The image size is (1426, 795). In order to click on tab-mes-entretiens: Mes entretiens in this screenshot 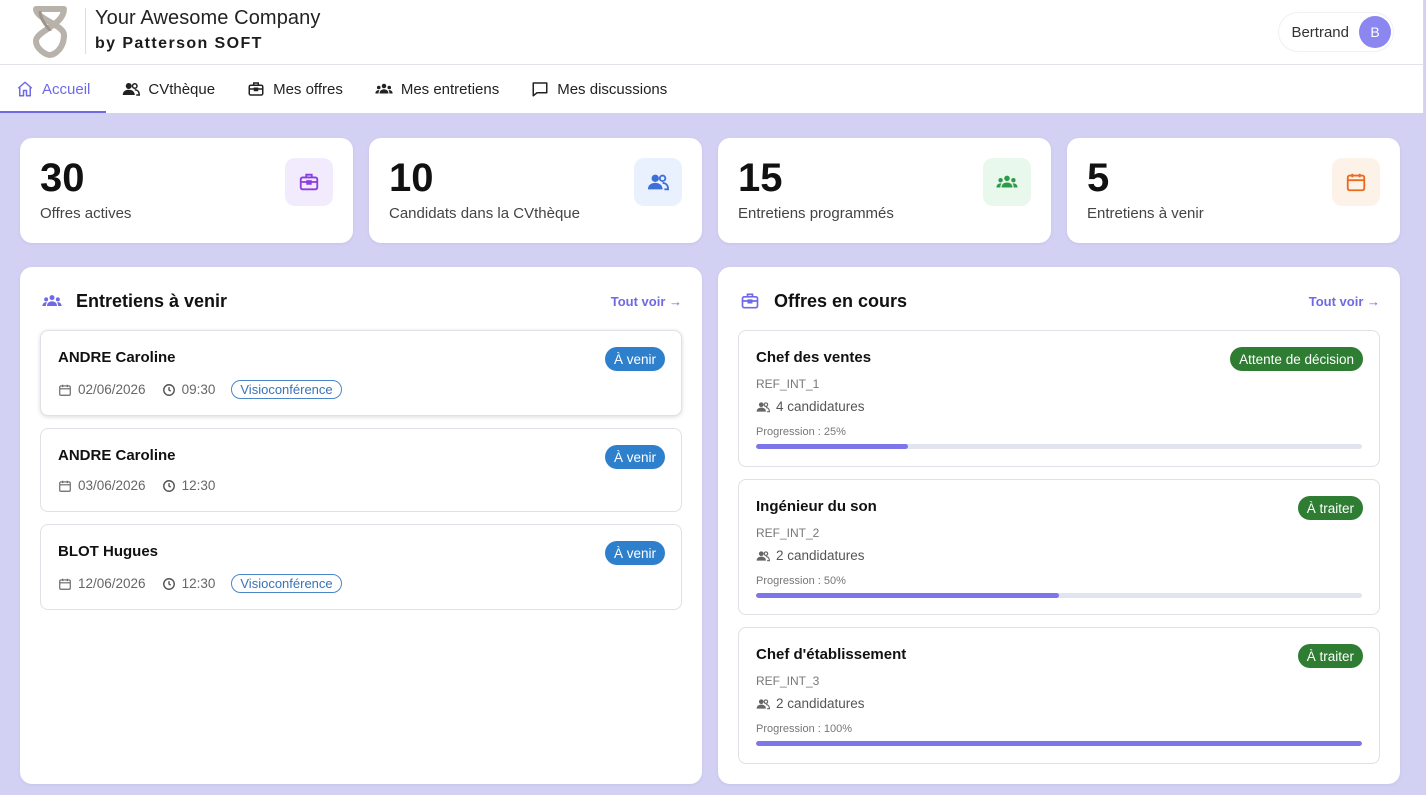, I will do `click(437, 89)`.